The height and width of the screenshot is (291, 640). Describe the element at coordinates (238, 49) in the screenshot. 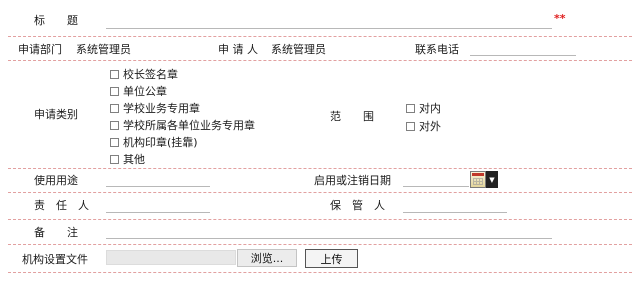

I see `applicant-label: 申 请 人` at that location.